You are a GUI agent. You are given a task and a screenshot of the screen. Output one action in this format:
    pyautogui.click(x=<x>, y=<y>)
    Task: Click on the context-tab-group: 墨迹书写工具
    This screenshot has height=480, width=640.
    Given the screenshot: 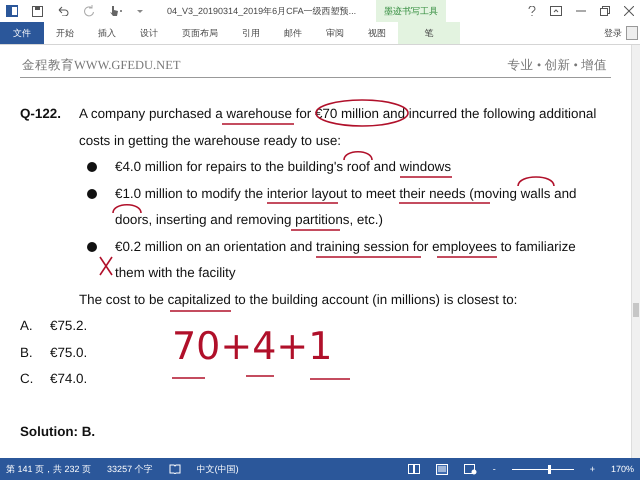 What is the action you would take?
    pyautogui.click(x=411, y=11)
    